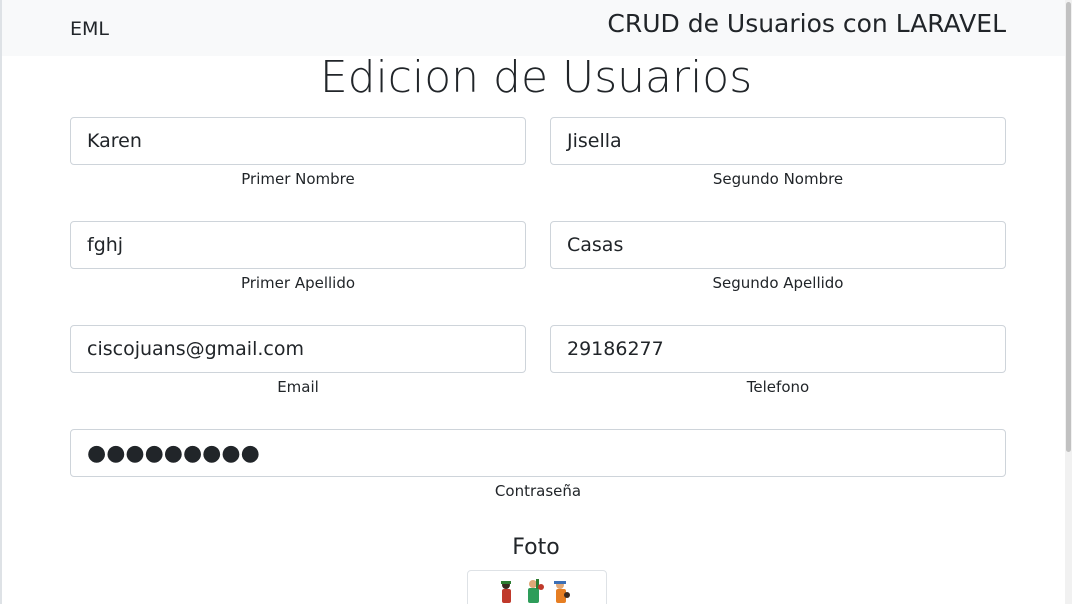 This screenshot has width=1072, height=604. Describe the element at coordinates (778, 349) in the screenshot. I see `telefono-input: 29186277` at that location.